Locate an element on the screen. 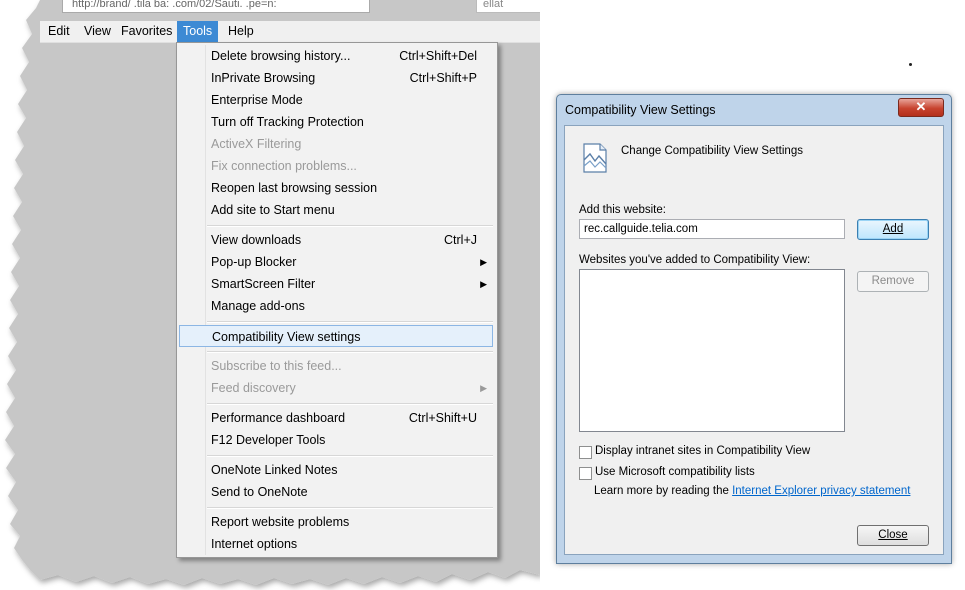 Image resolution: width=965 pixels, height=590 pixels. menu-item-label: OneNote Linked Notes is located at coordinates (274, 470).